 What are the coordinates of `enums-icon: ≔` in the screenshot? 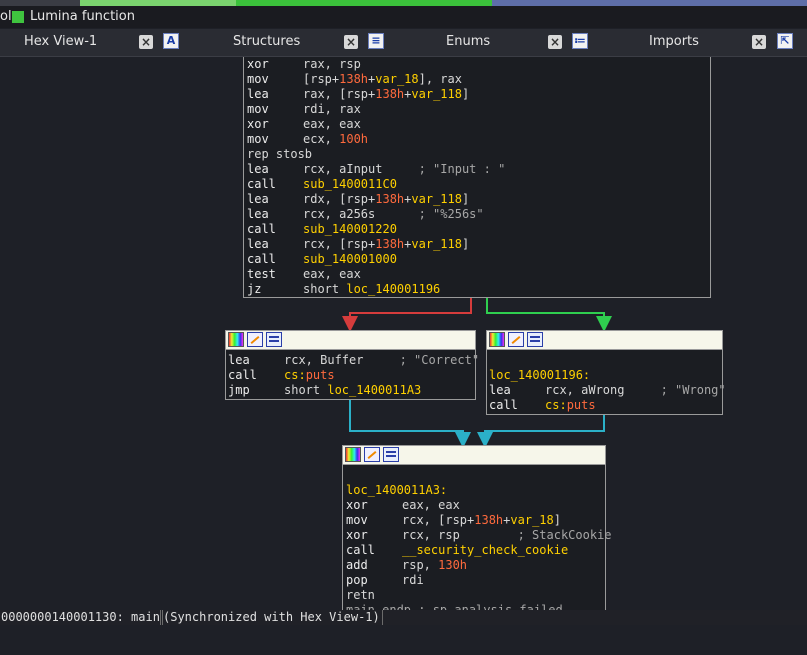 It's located at (580, 41).